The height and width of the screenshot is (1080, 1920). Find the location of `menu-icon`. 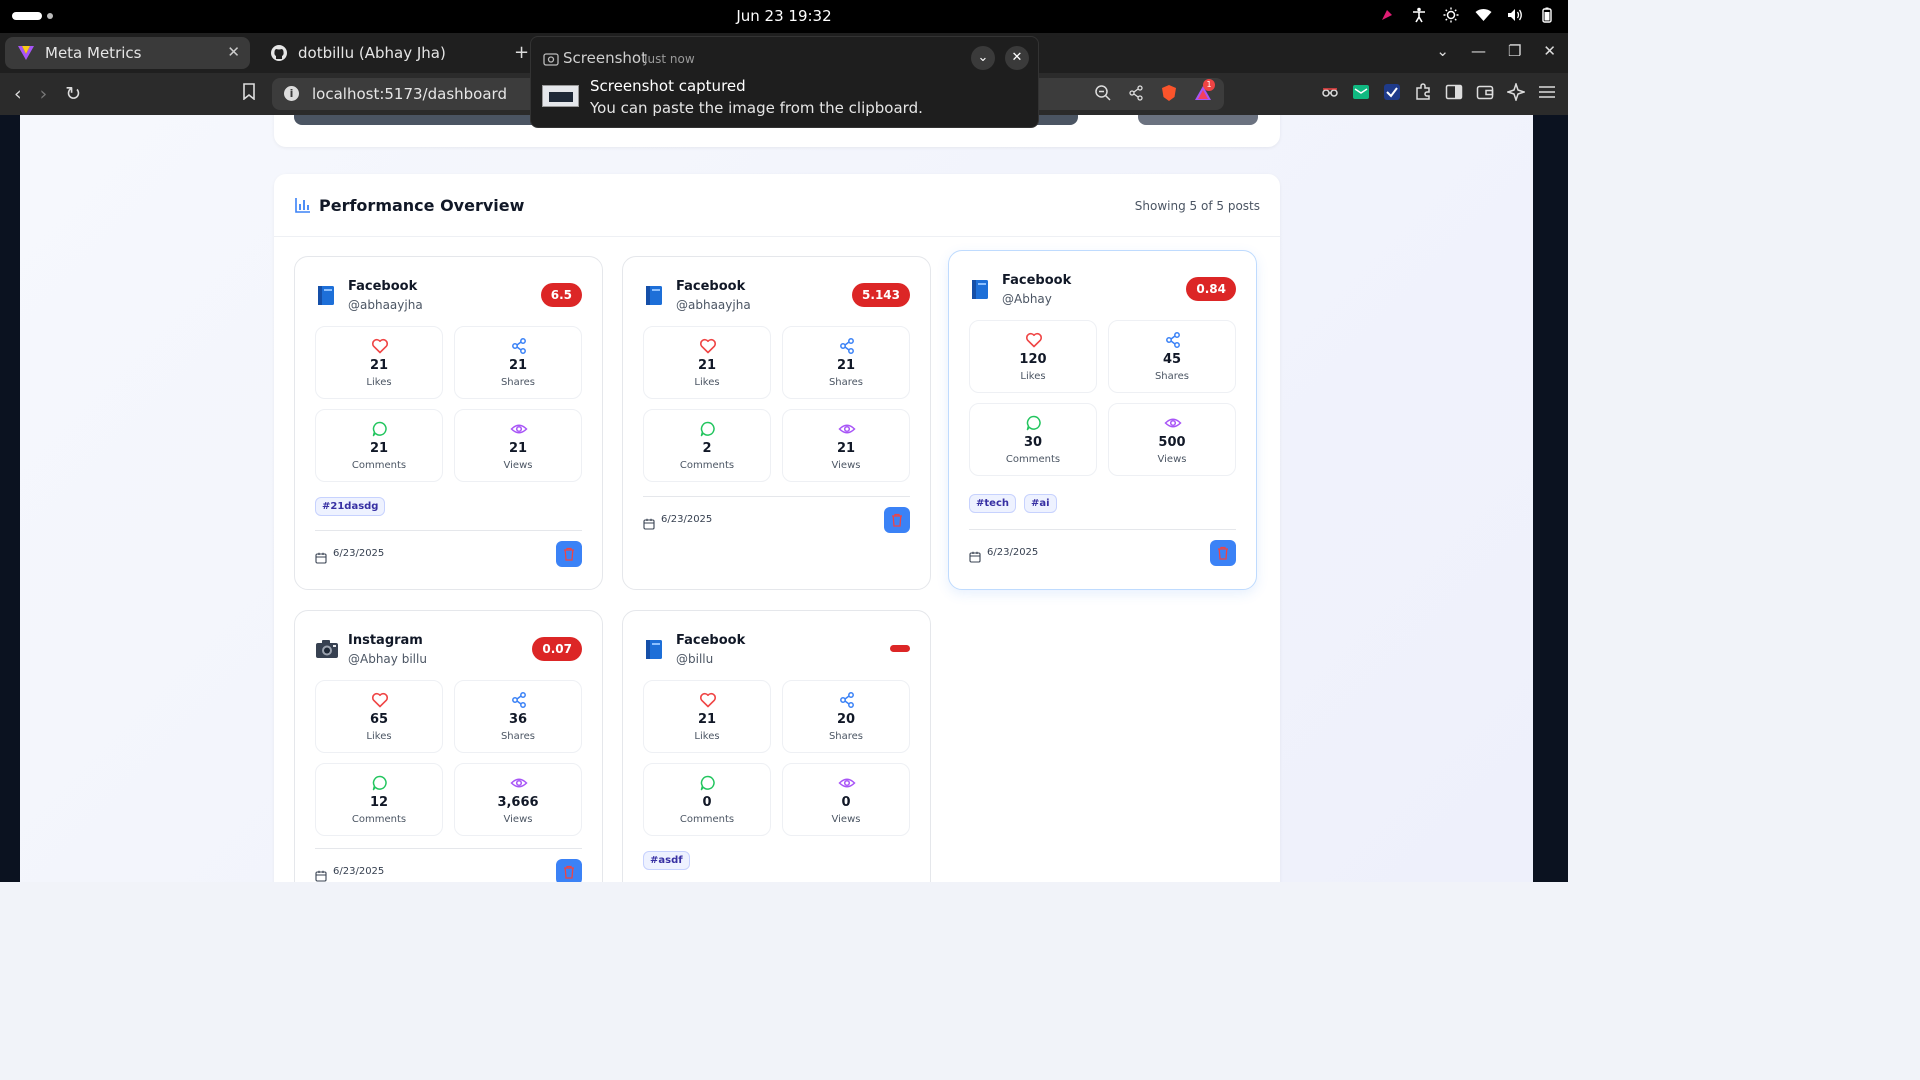

menu-icon is located at coordinates (1547, 92).